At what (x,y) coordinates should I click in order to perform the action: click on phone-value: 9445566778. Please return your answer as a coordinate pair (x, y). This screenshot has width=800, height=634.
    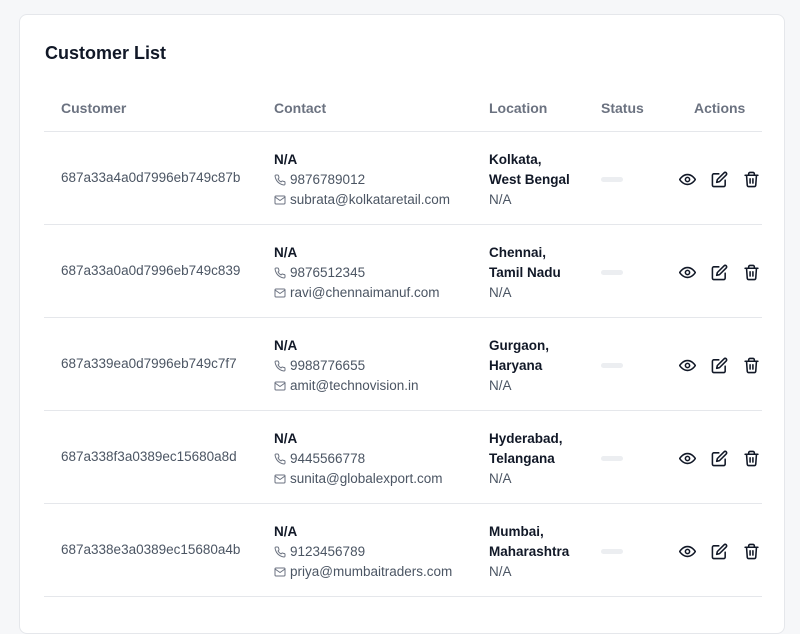
    Looking at the image, I should click on (328, 458).